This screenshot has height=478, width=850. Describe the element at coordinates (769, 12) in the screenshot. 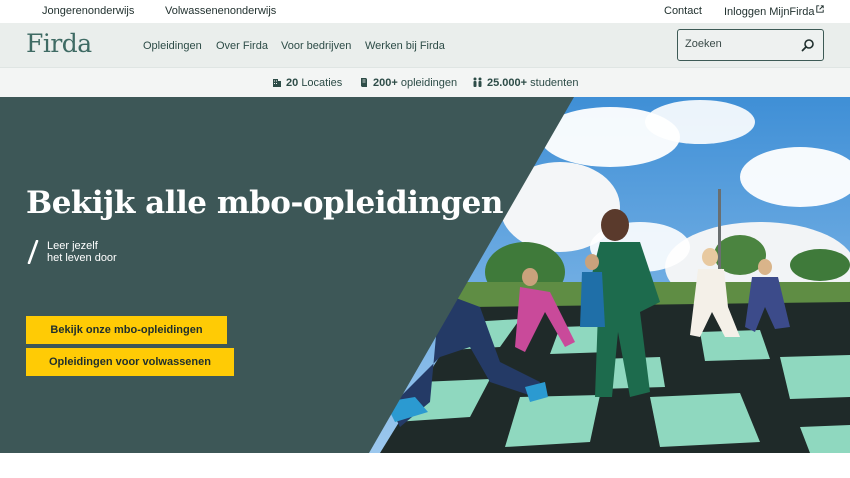

I see `login-label: Inloggen MijnFirda` at that location.